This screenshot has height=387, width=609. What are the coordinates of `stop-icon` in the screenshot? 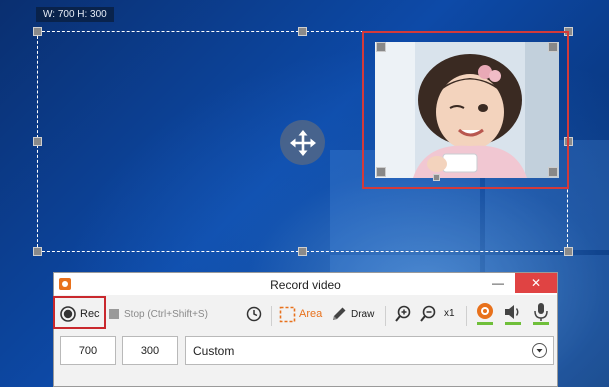 It's located at (114, 314).